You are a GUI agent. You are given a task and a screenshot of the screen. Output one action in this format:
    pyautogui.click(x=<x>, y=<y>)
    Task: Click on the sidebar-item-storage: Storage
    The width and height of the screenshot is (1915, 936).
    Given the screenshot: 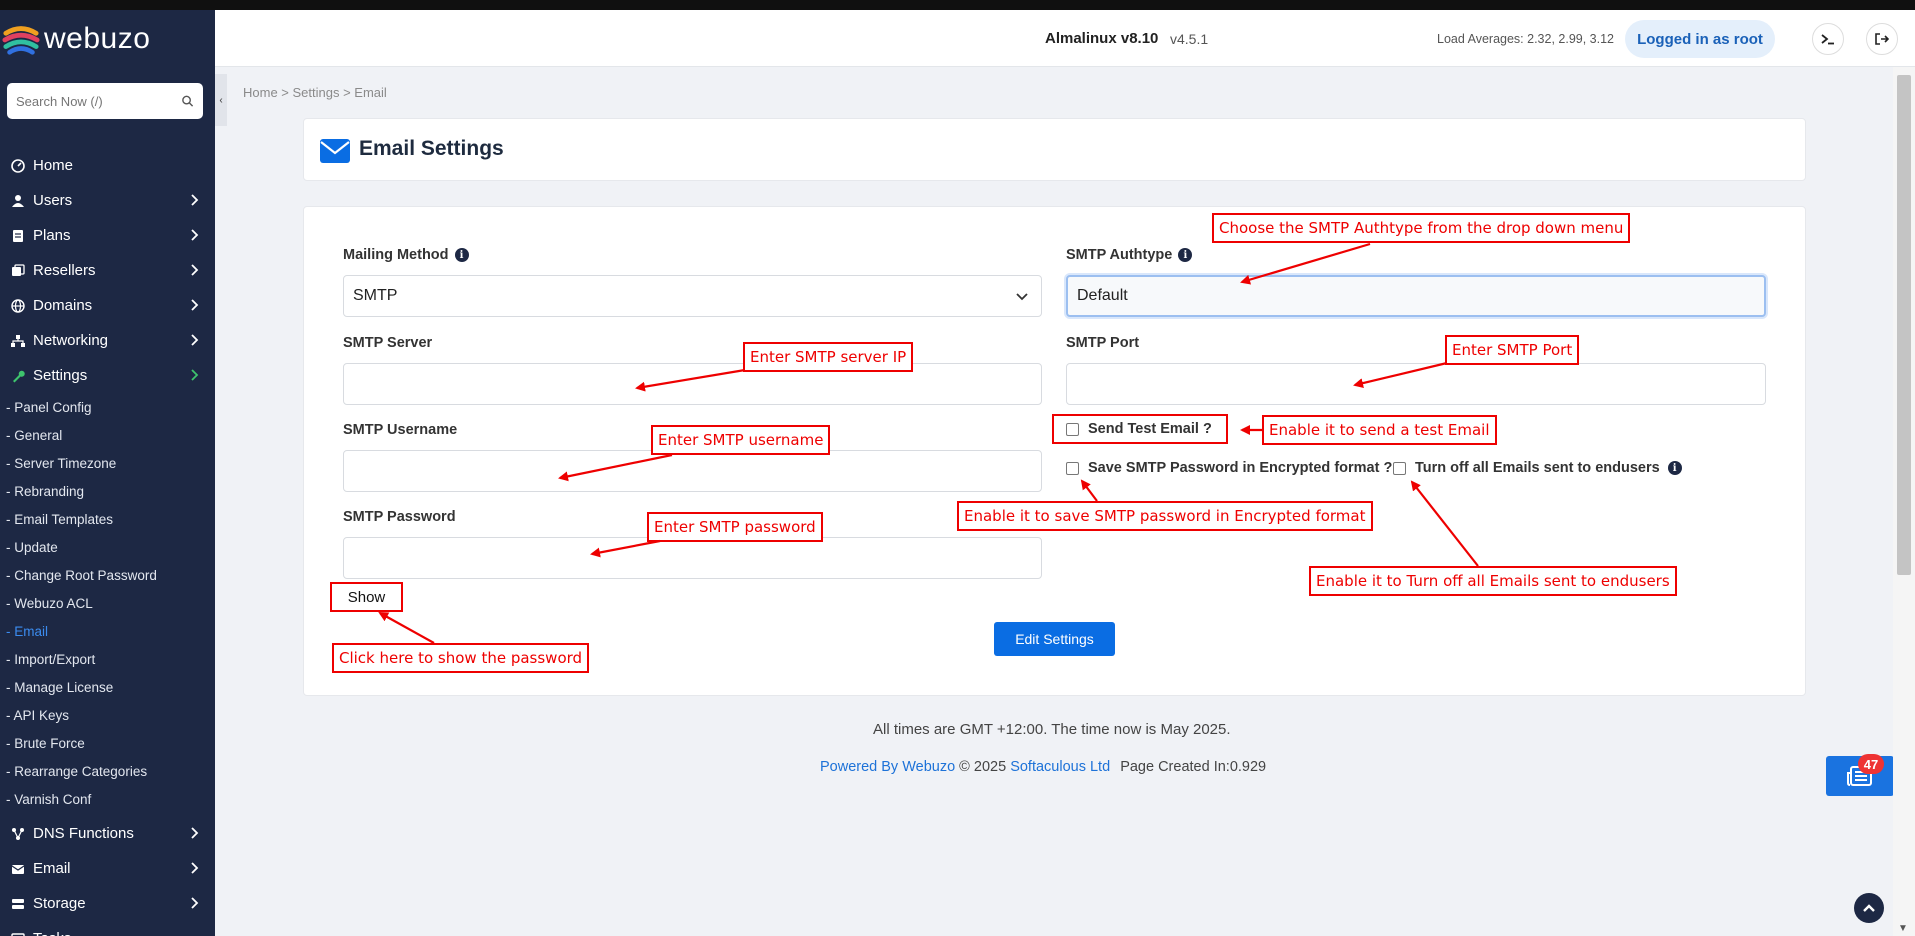 What is the action you would take?
    pyautogui.click(x=107, y=903)
    